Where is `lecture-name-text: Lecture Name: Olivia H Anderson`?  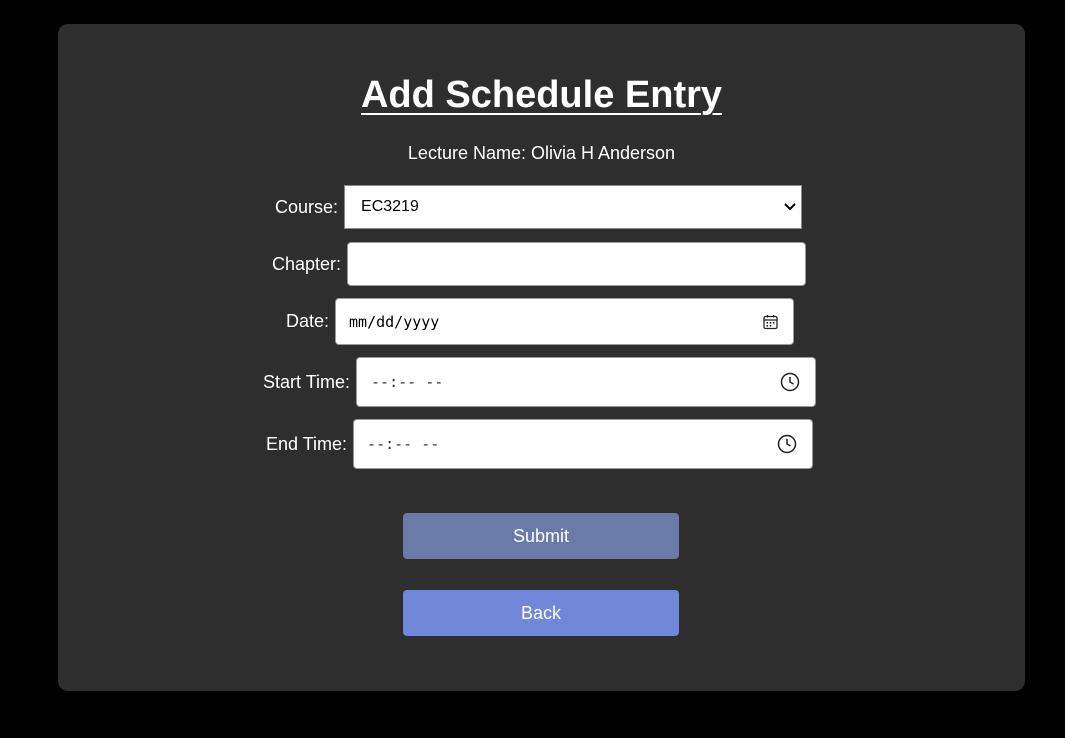 lecture-name-text: Lecture Name: Olivia H Anderson is located at coordinates (541, 153).